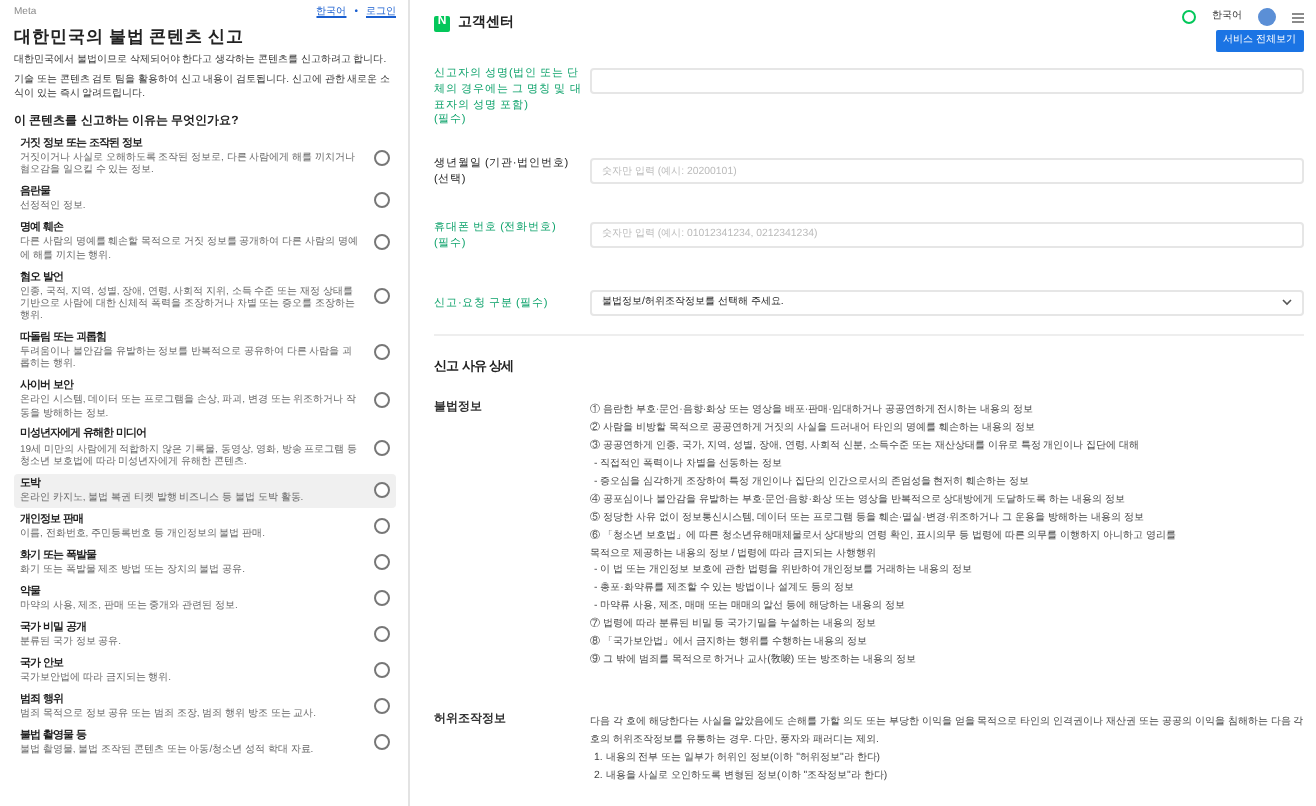  Describe the element at coordinates (1298, 17) in the screenshot. I see `menu-icon` at that location.